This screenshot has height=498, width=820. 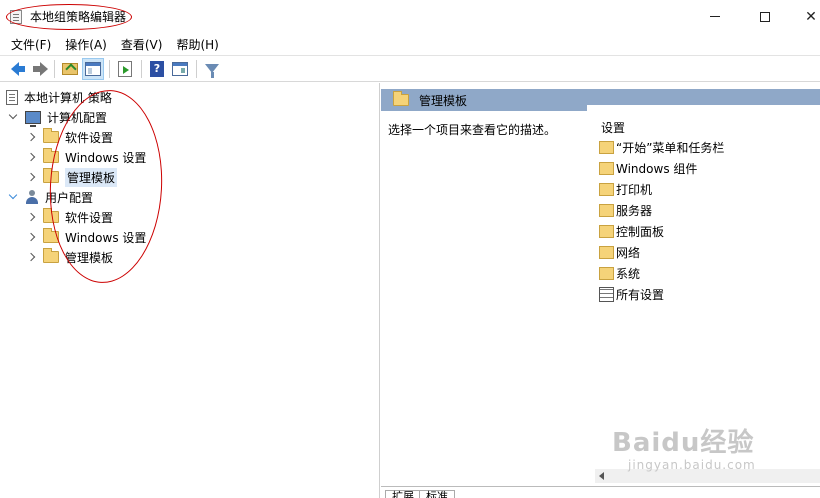 What do you see at coordinates (670, 147) in the screenshot?
I see `setting-label: “开始”菜单和任务栏` at bounding box center [670, 147].